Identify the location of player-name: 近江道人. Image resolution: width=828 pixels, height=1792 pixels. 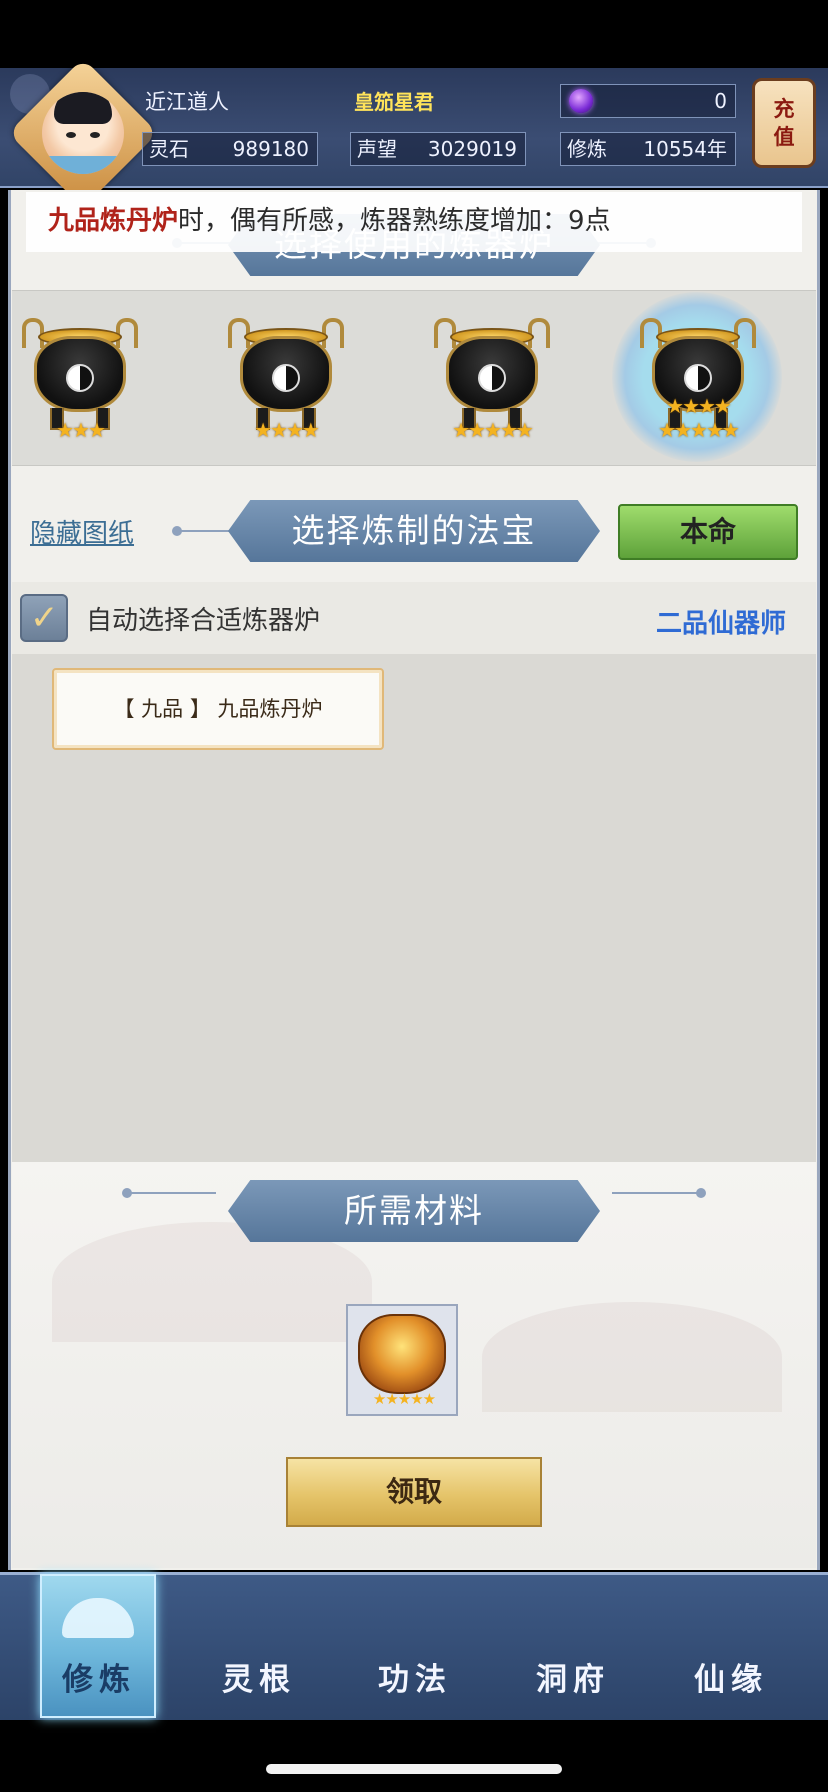
(187, 102).